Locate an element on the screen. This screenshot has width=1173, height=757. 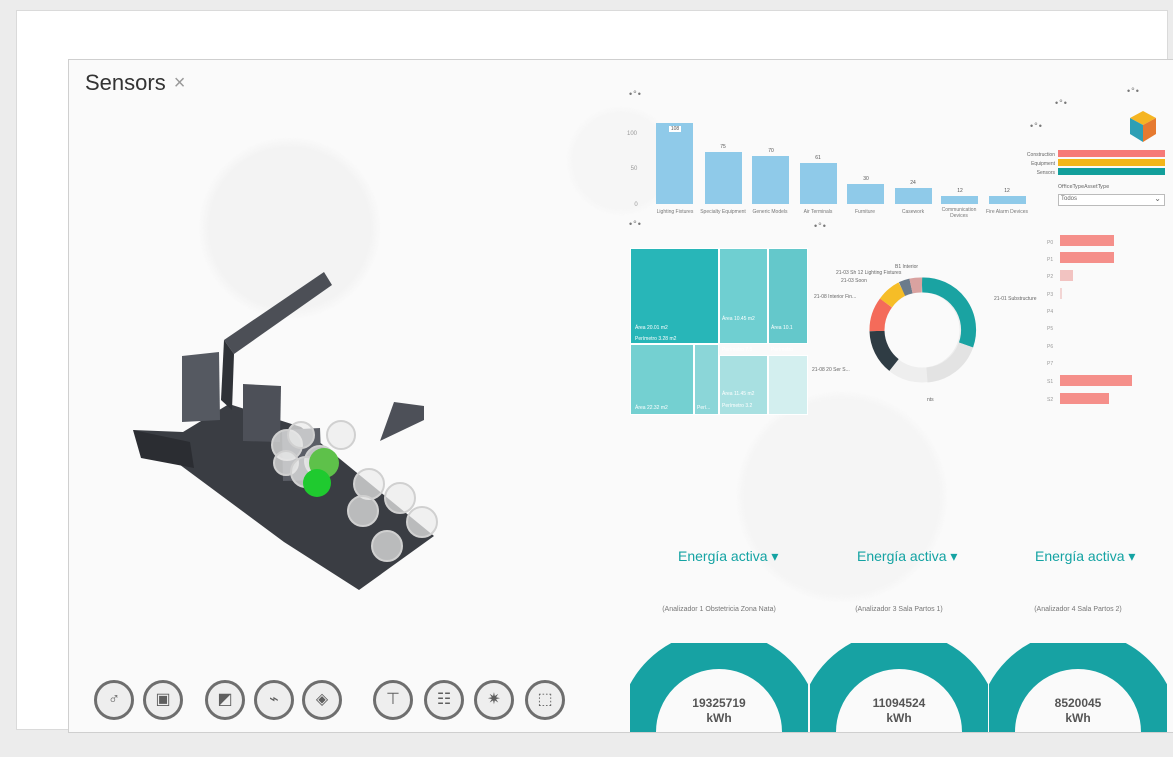
right-bar-label: P5 is located at coordinates (1050, 329).